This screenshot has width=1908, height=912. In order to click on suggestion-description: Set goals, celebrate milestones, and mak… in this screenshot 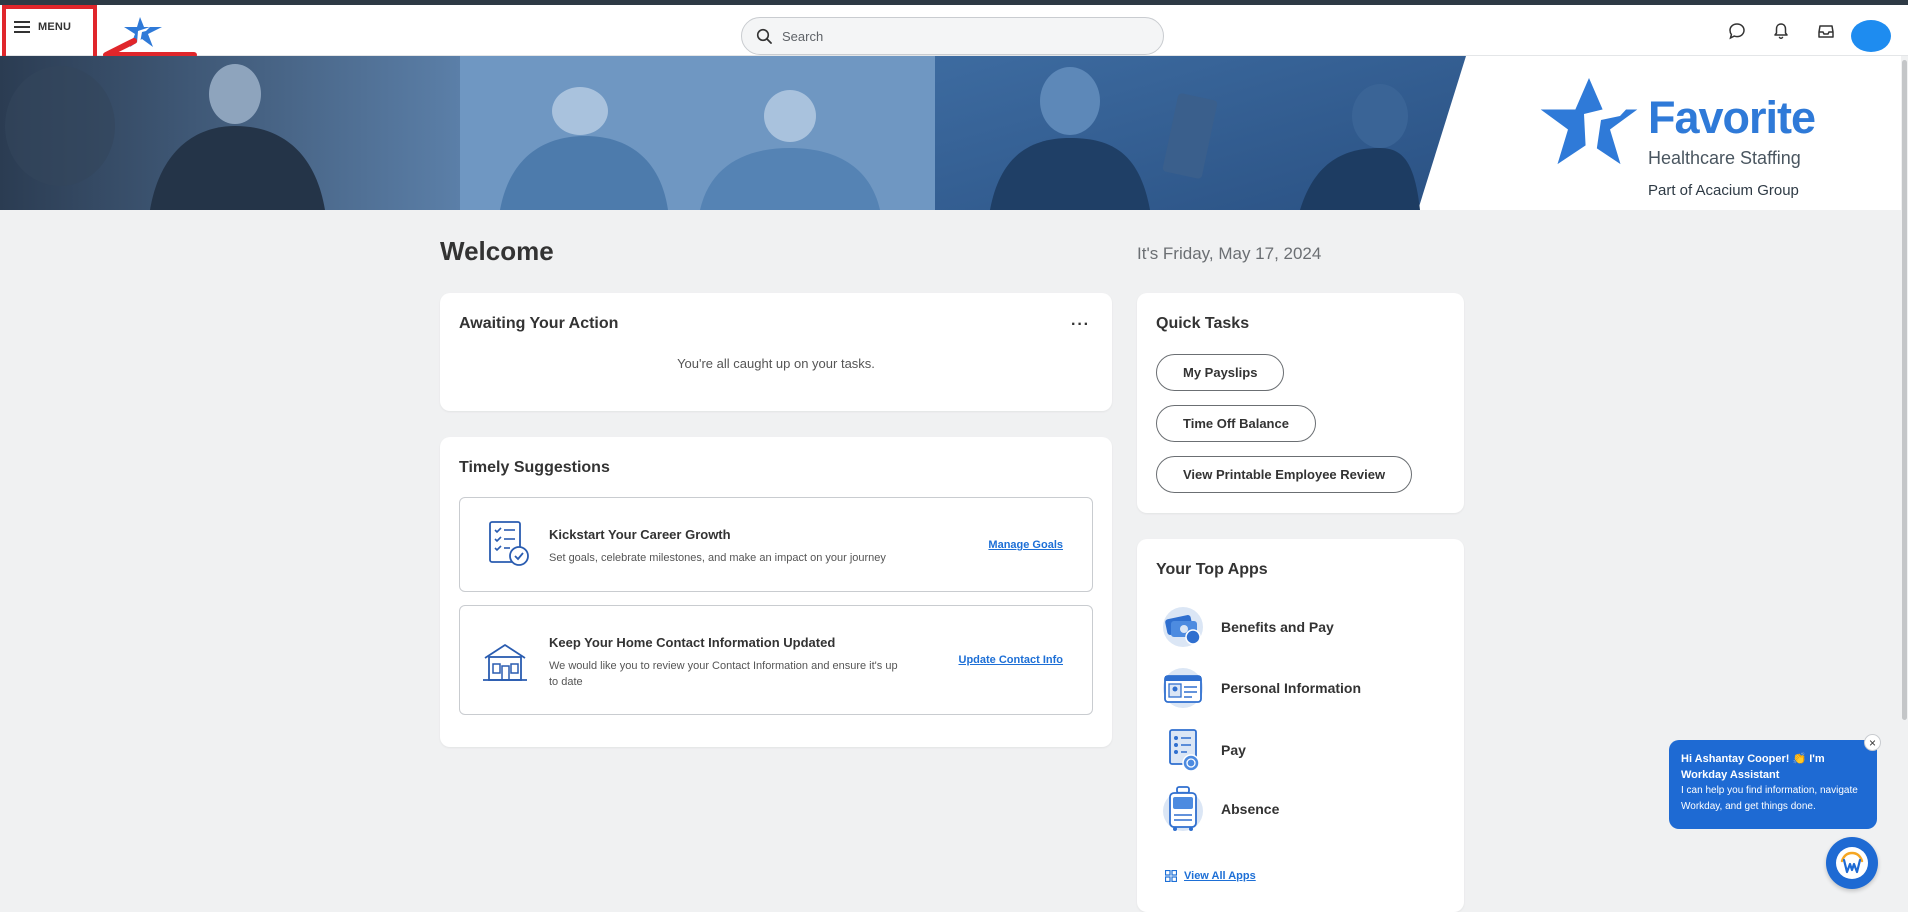, I will do `click(717, 558)`.